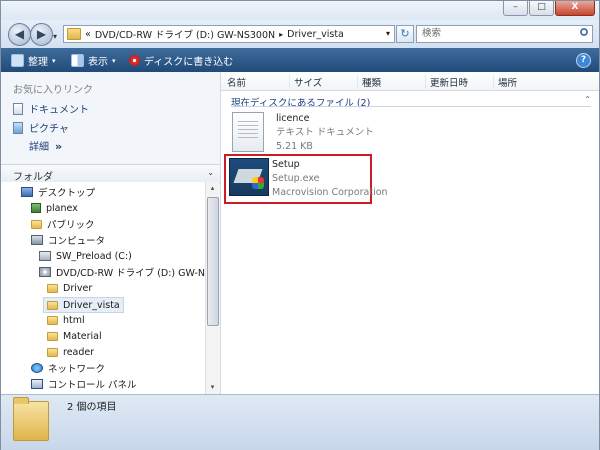  I want to click on views-icon, so click(77, 60).